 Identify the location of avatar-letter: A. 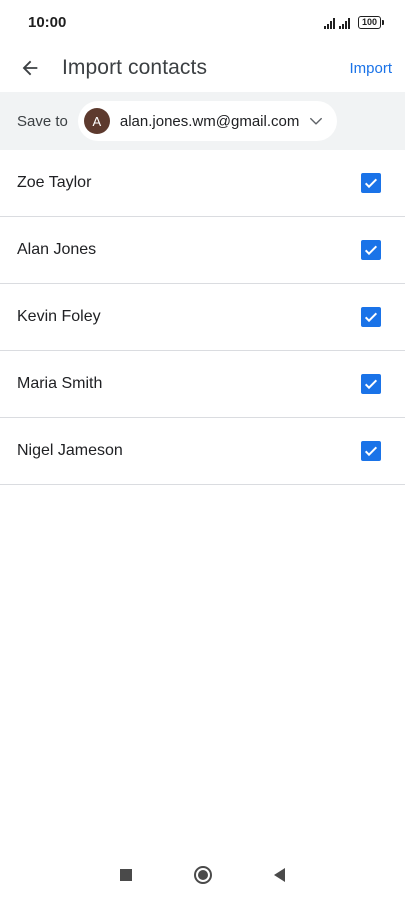
(97, 121).